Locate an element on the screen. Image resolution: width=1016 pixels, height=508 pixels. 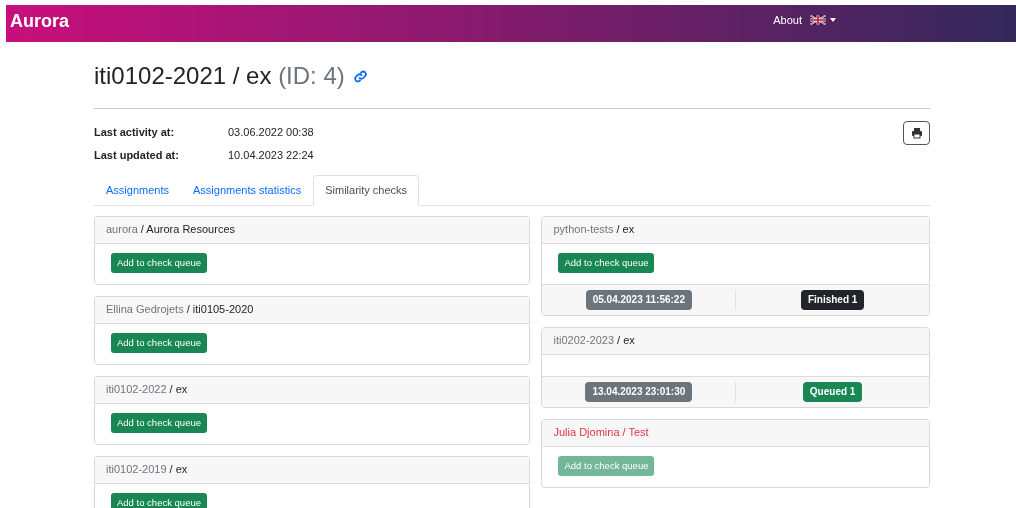
status-badge: Queued 1 is located at coordinates (832, 391).